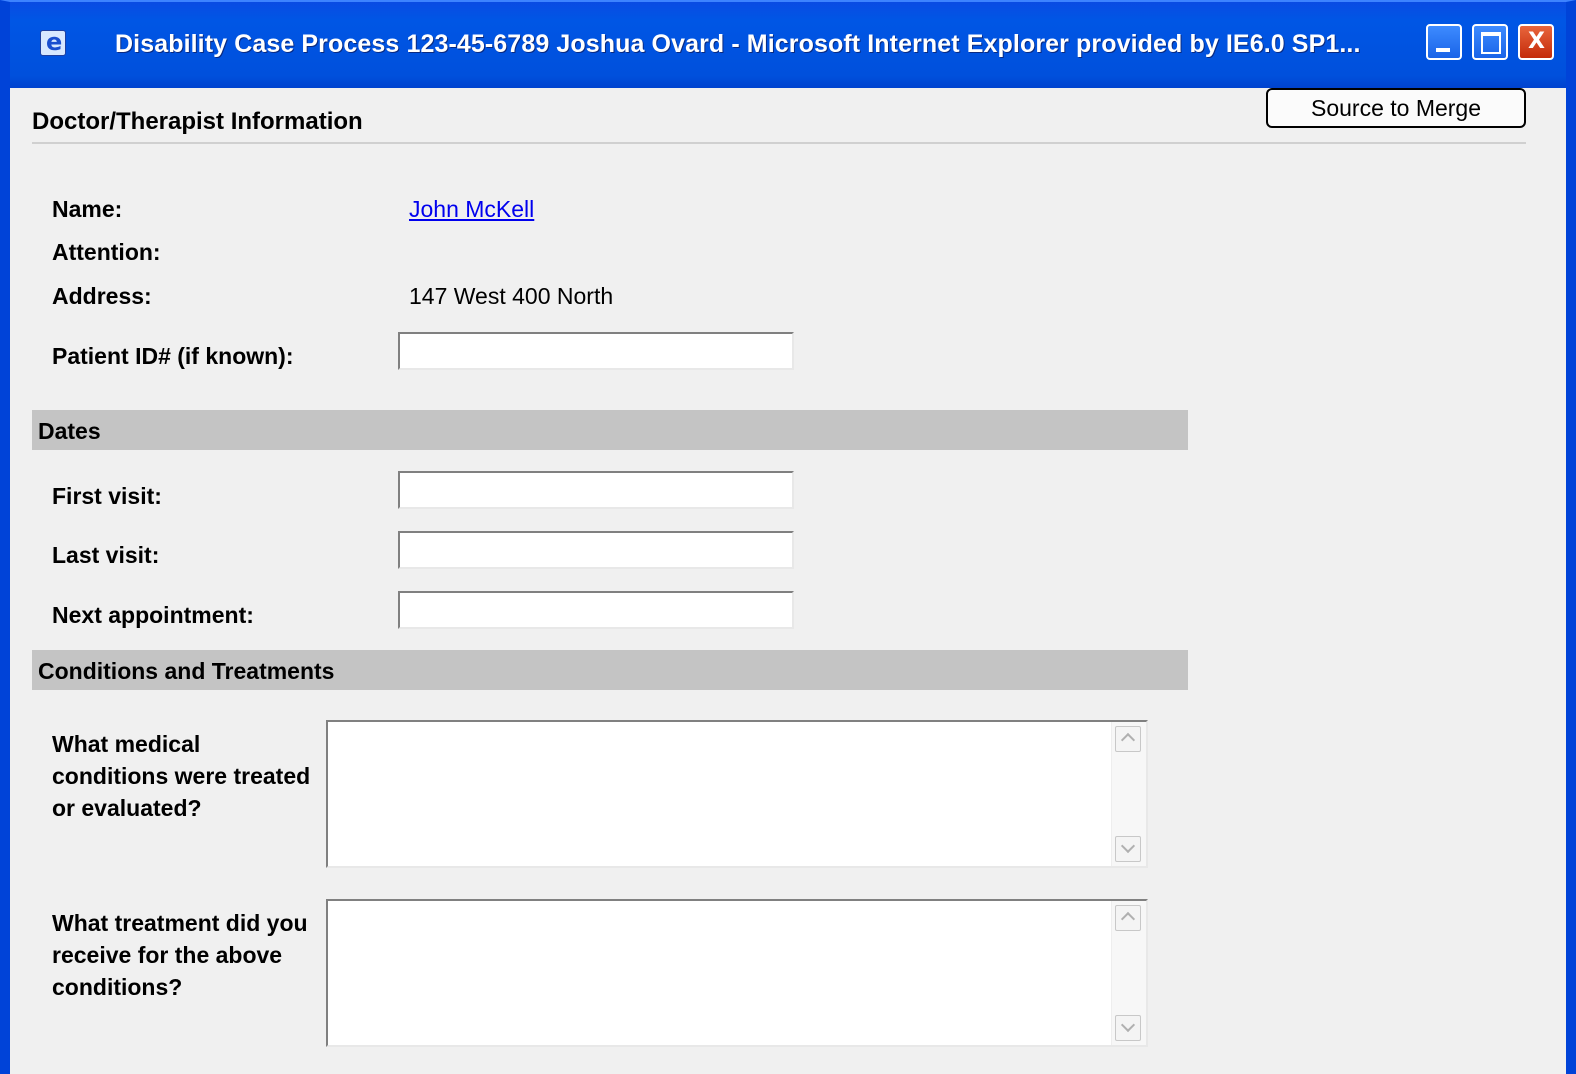 The image size is (1576, 1074). Describe the element at coordinates (1128, 973) in the screenshot. I see `treatment-scrollbar` at that location.